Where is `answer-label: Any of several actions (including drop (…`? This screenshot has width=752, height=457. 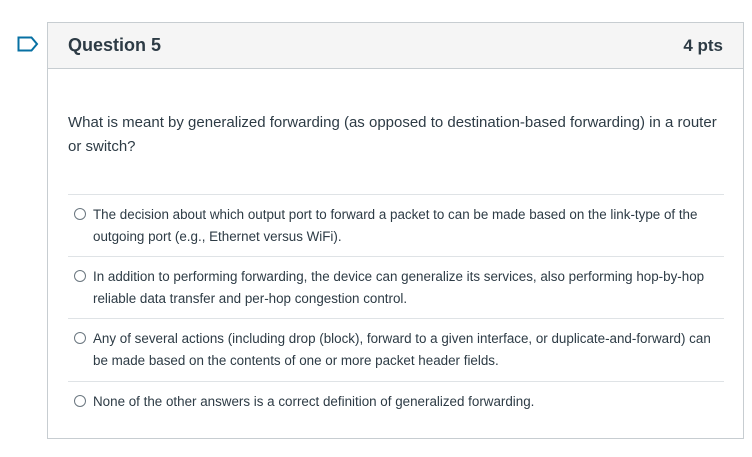 answer-label: Any of several actions (including drop (… is located at coordinates (408, 350).